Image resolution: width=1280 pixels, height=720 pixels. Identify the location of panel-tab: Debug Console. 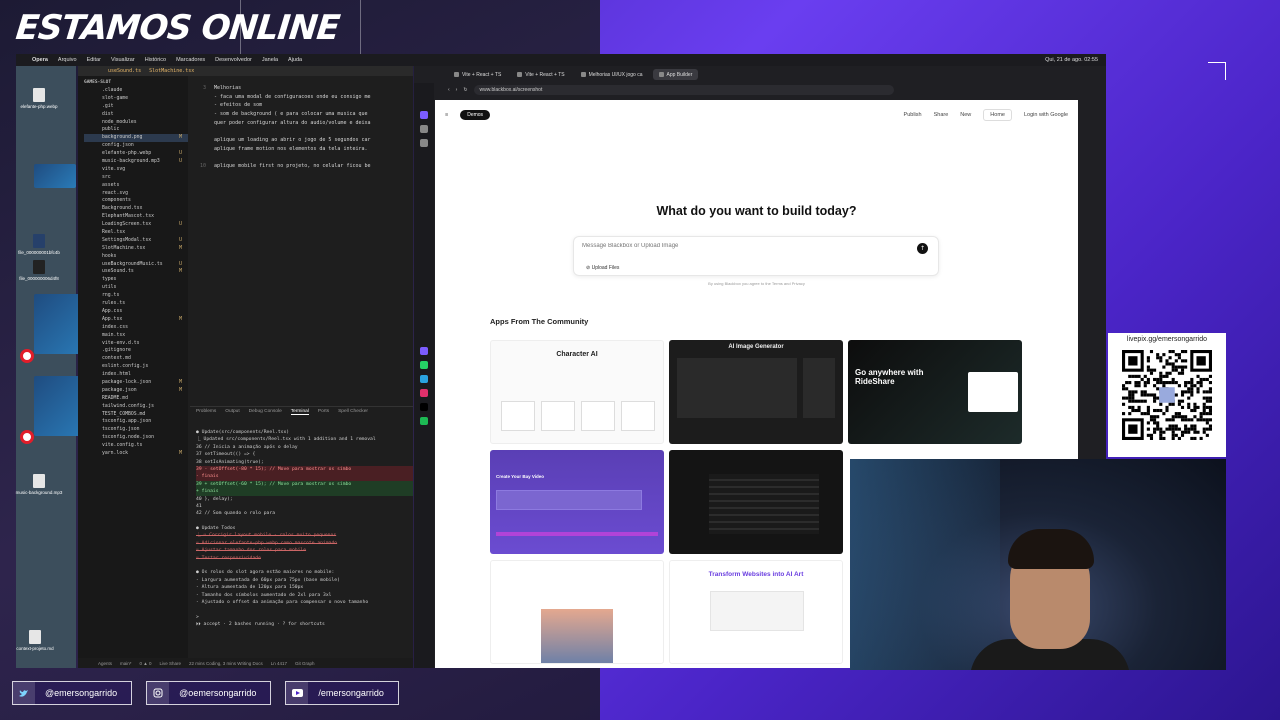
(265, 412).